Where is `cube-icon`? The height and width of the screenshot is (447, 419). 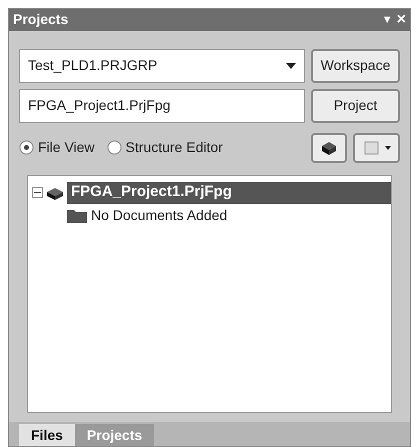
cube-icon is located at coordinates (329, 148).